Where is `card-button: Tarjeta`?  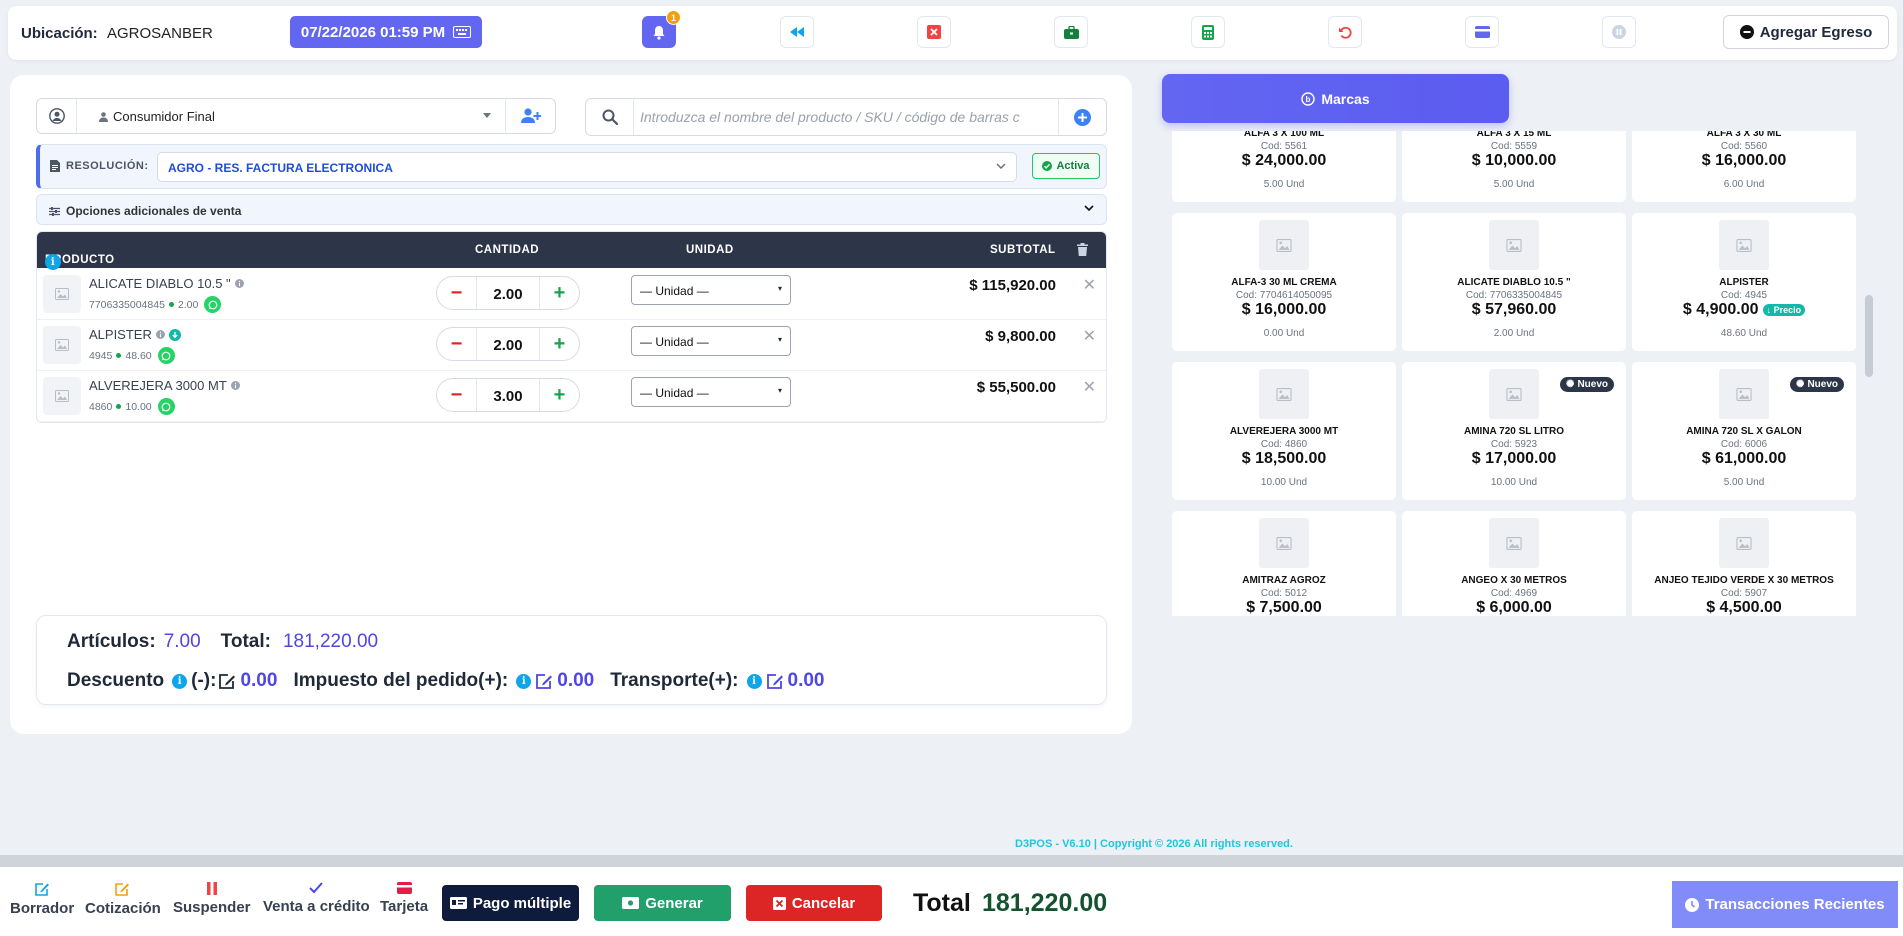 card-button: Tarjeta is located at coordinates (404, 898).